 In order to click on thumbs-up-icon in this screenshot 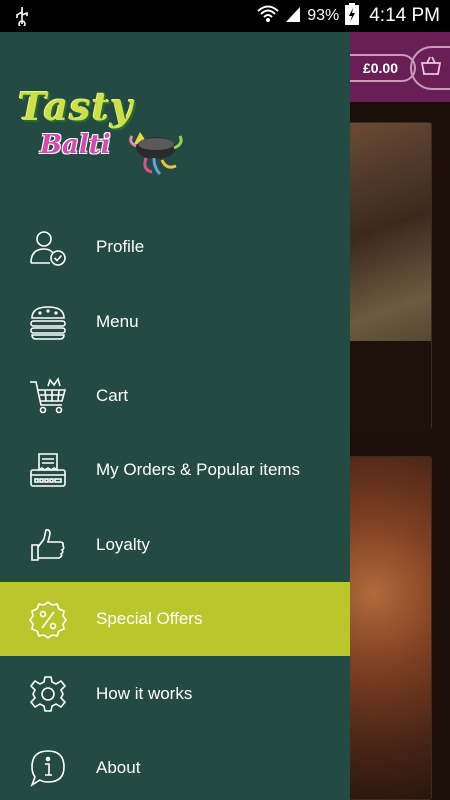, I will do `click(48, 545)`.